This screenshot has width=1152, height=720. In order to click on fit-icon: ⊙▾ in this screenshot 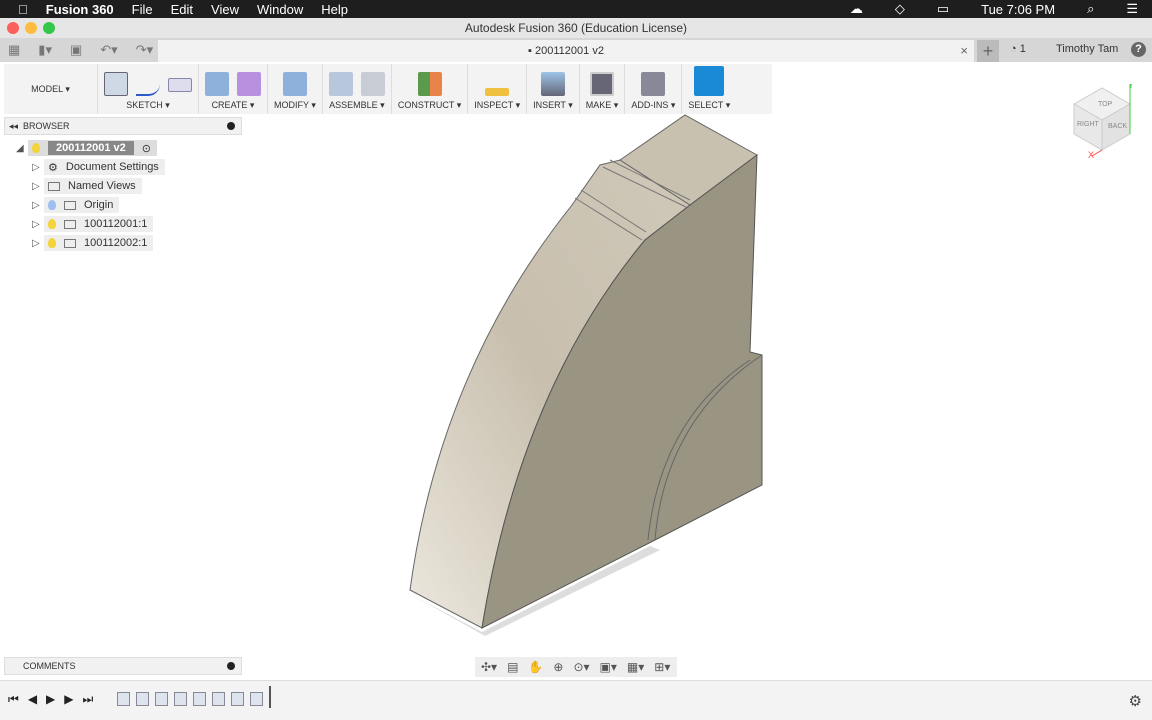, I will do `click(581, 667)`.